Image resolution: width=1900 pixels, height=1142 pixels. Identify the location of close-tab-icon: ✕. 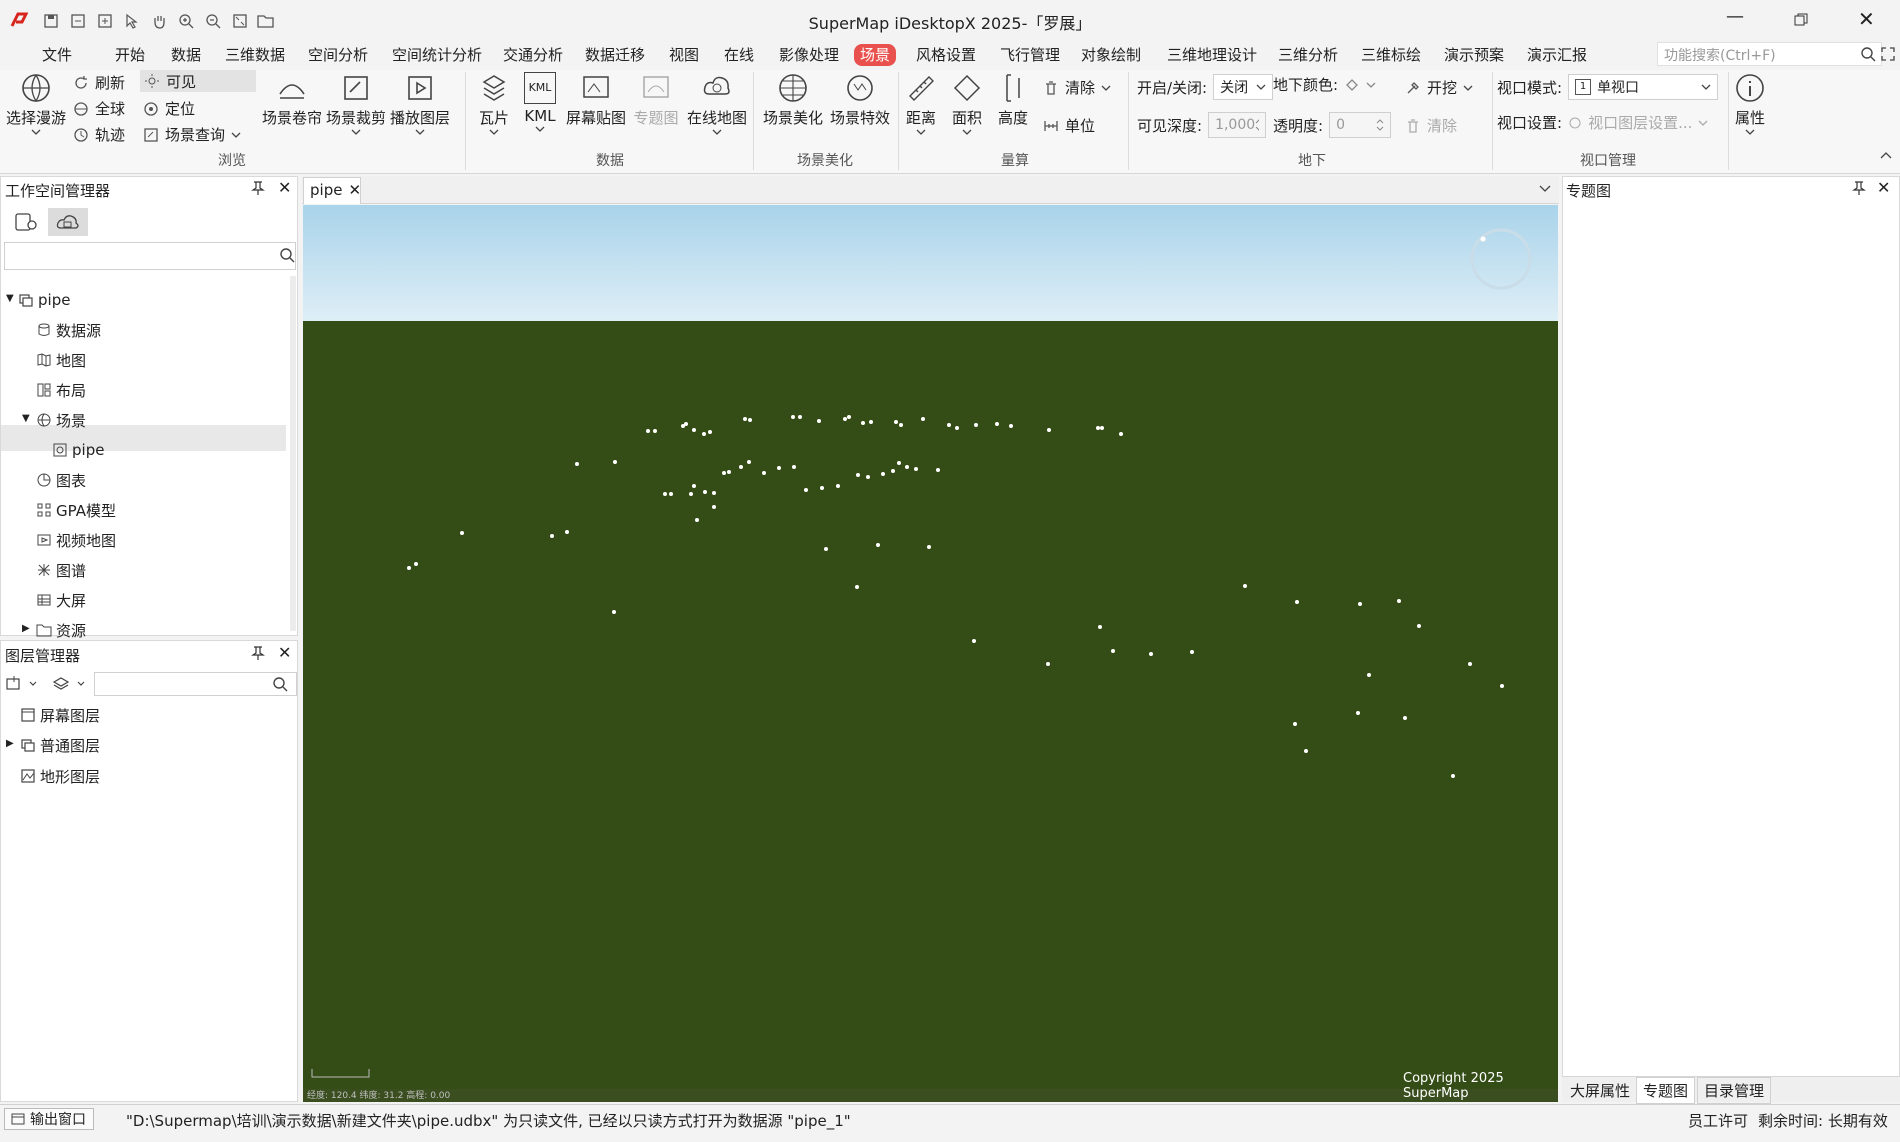
(354, 191).